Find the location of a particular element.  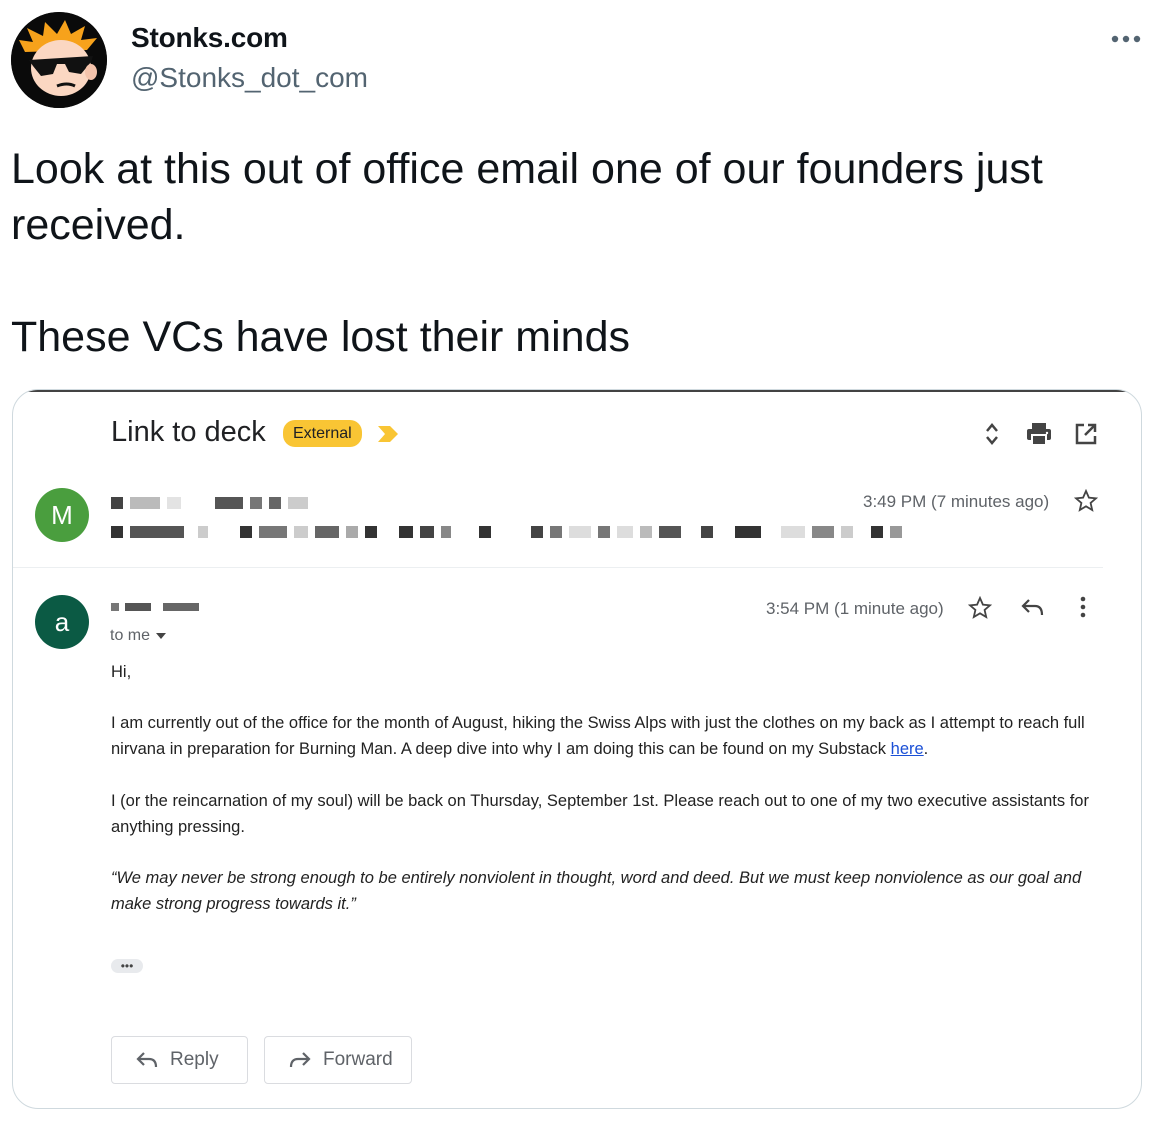

to-me-label: to me is located at coordinates (130, 635).